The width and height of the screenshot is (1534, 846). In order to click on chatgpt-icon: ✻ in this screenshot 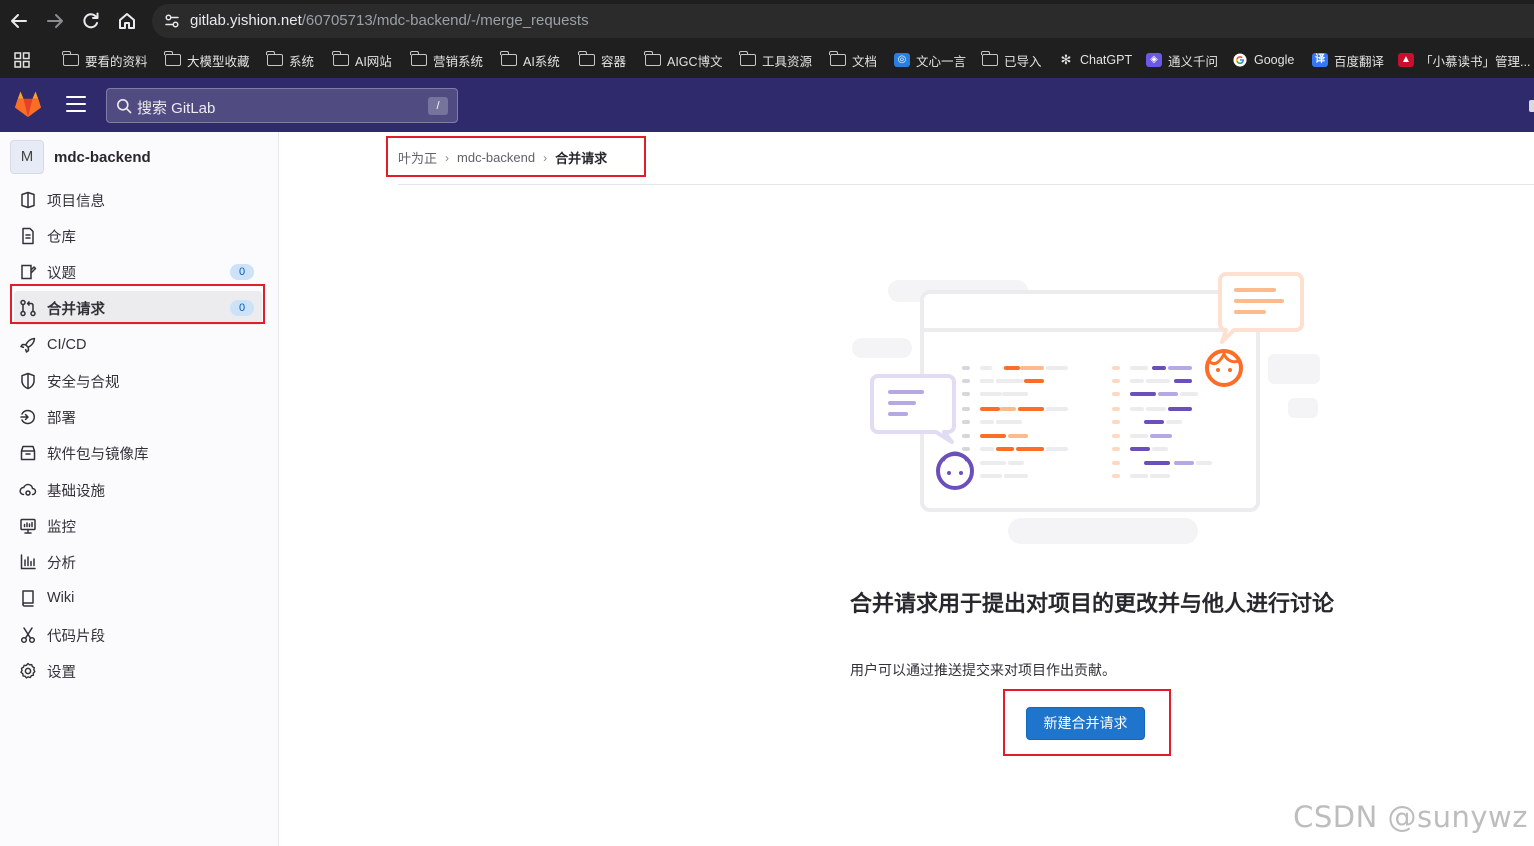, I will do `click(1066, 59)`.